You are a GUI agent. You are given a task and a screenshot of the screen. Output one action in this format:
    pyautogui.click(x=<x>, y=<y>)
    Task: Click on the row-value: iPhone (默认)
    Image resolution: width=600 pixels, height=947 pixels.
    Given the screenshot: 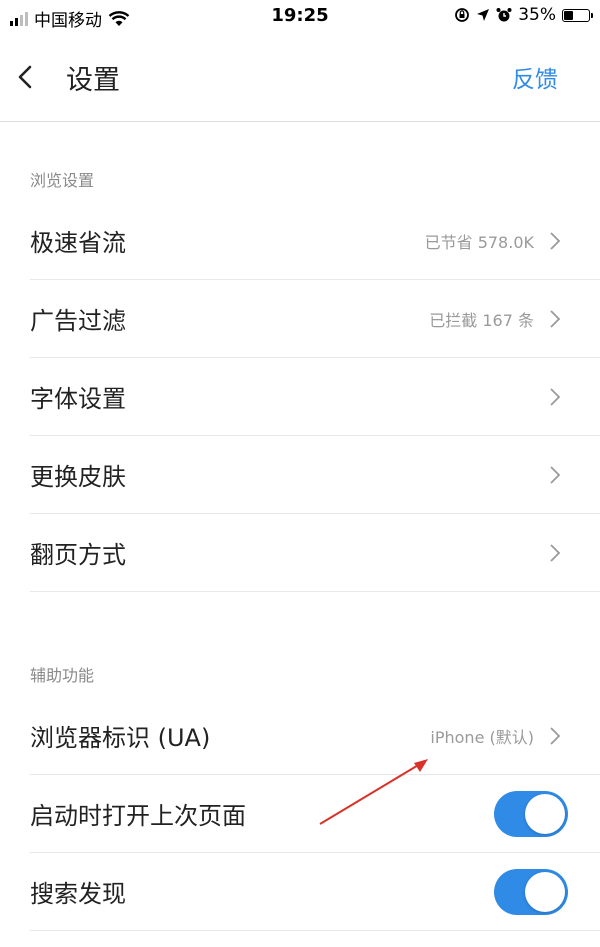 What is the action you would take?
    pyautogui.click(x=482, y=737)
    